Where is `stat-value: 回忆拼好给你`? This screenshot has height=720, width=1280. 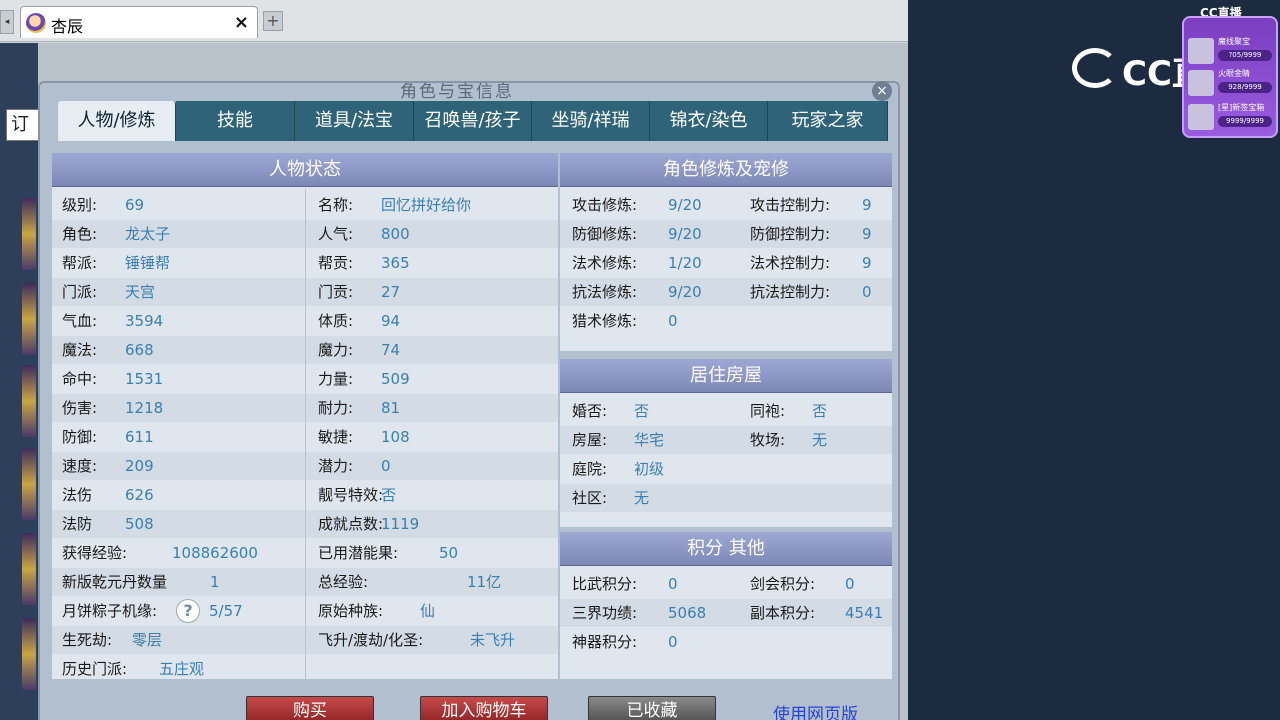
stat-value: 回忆拼好给你 is located at coordinates (426, 205).